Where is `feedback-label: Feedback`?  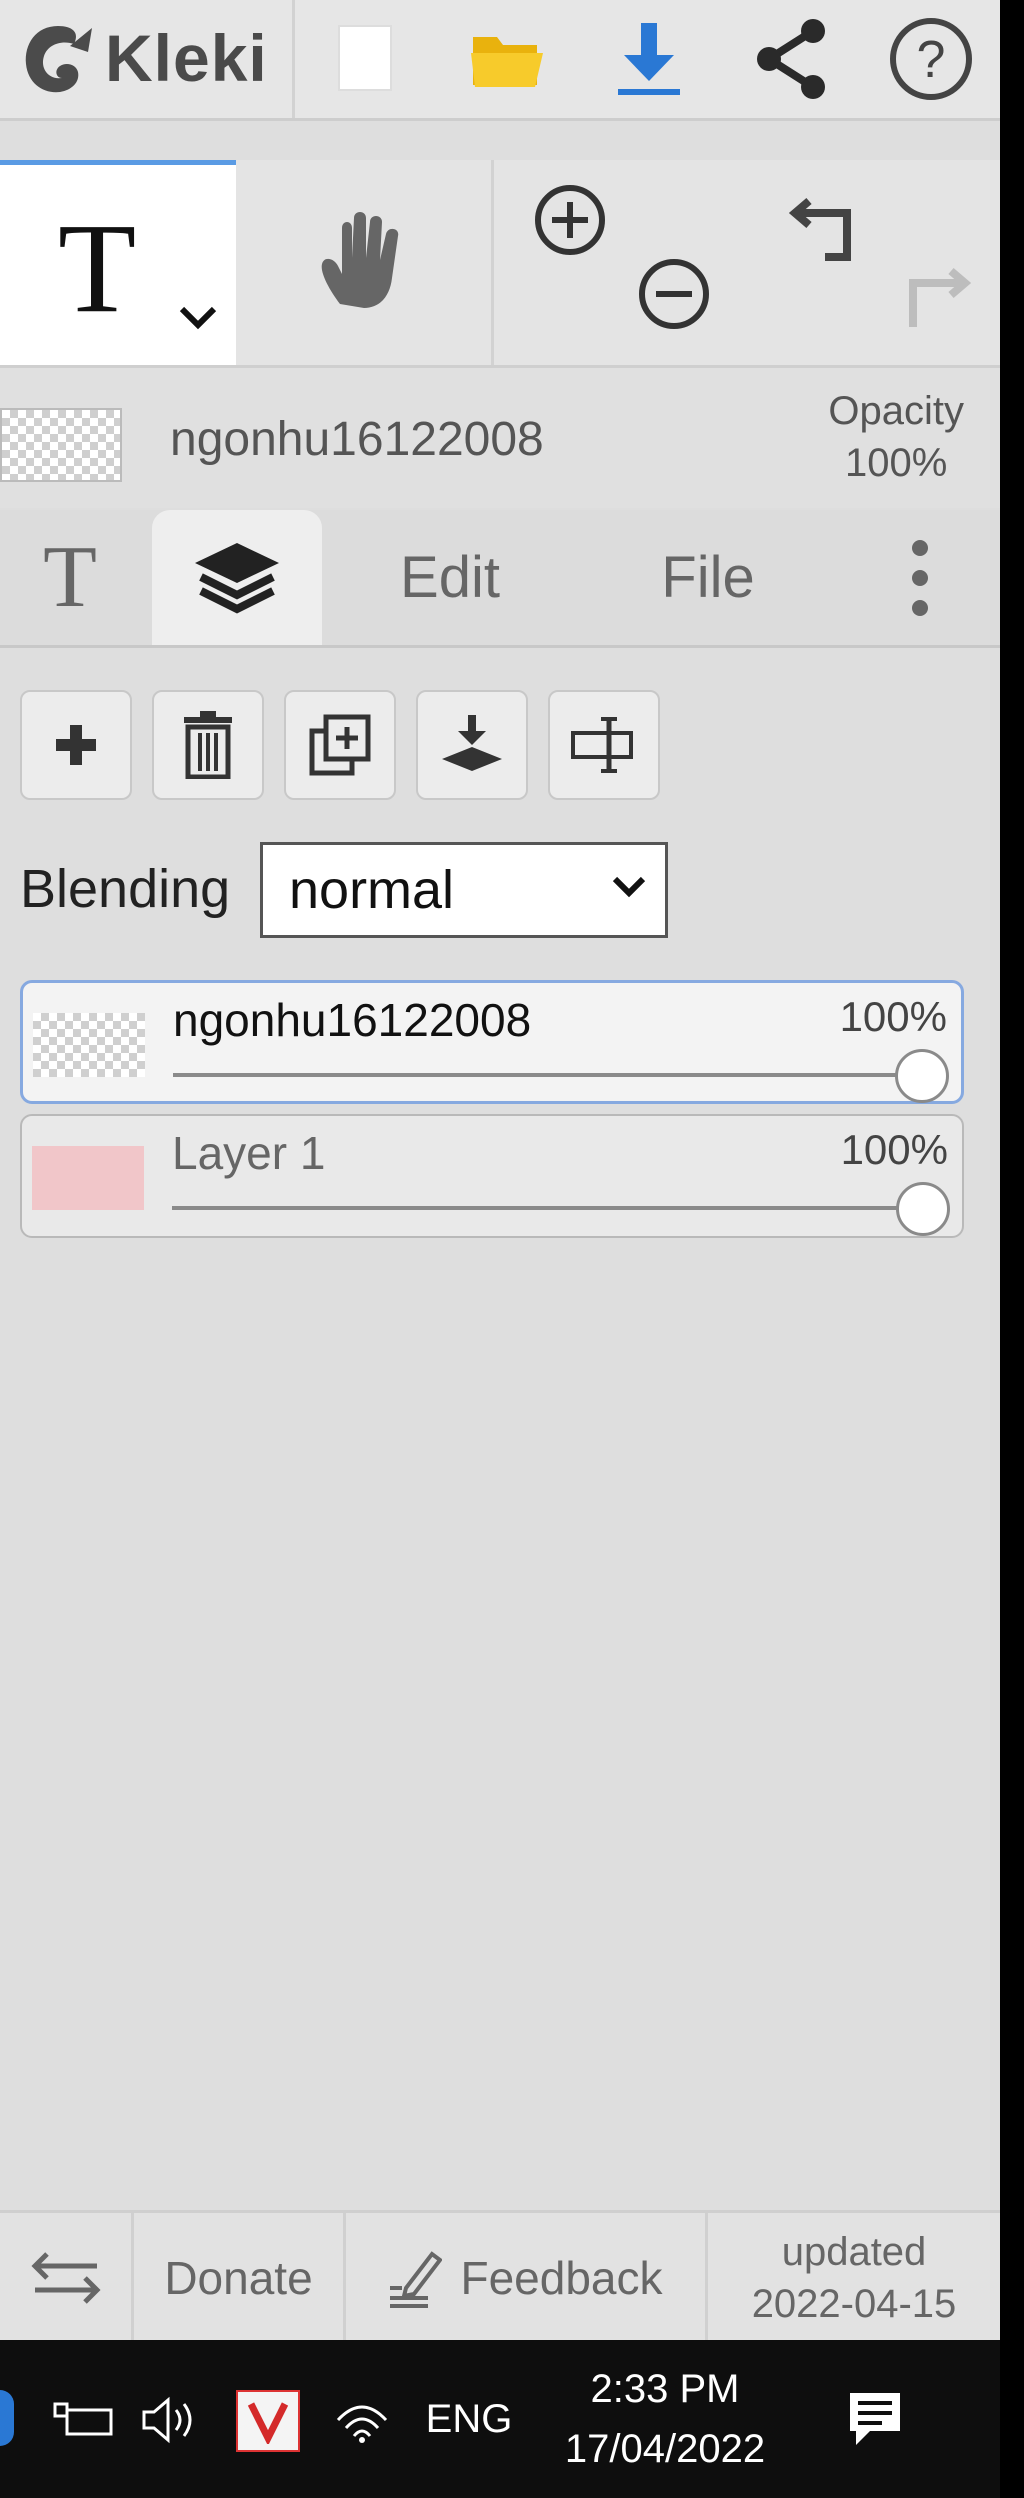 feedback-label: Feedback is located at coordinates (561, 2278).